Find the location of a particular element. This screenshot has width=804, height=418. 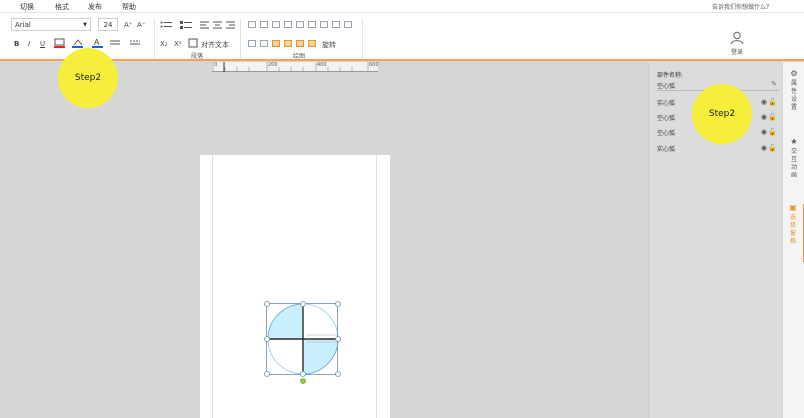

arrange-top-icon is located at coordinates (288, 24).